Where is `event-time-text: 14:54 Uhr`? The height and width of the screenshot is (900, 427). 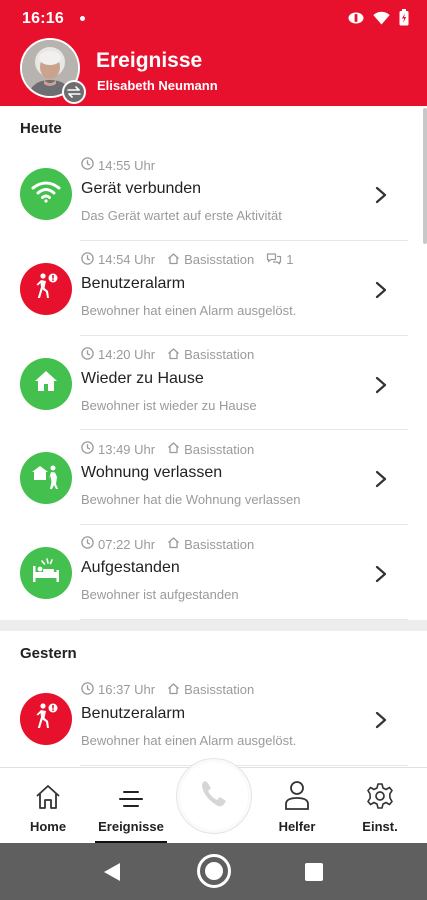
event-time-text: 14:54 Uhr is located at coordinates (127, 260).